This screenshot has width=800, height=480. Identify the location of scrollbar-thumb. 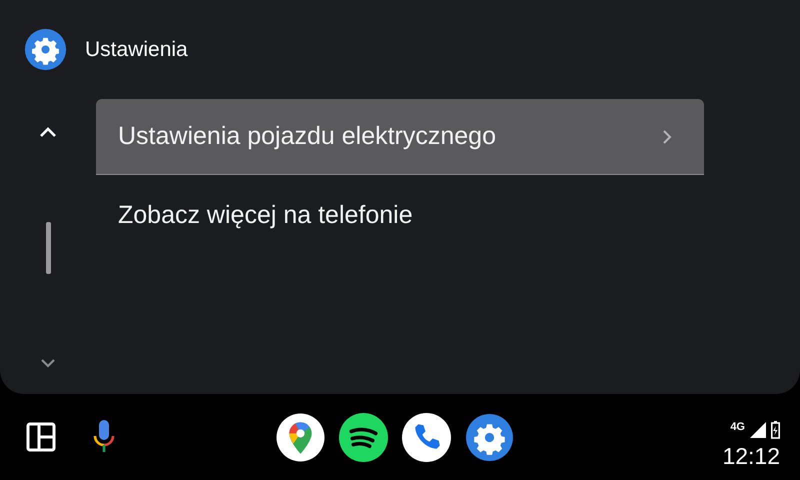
(48, 248).